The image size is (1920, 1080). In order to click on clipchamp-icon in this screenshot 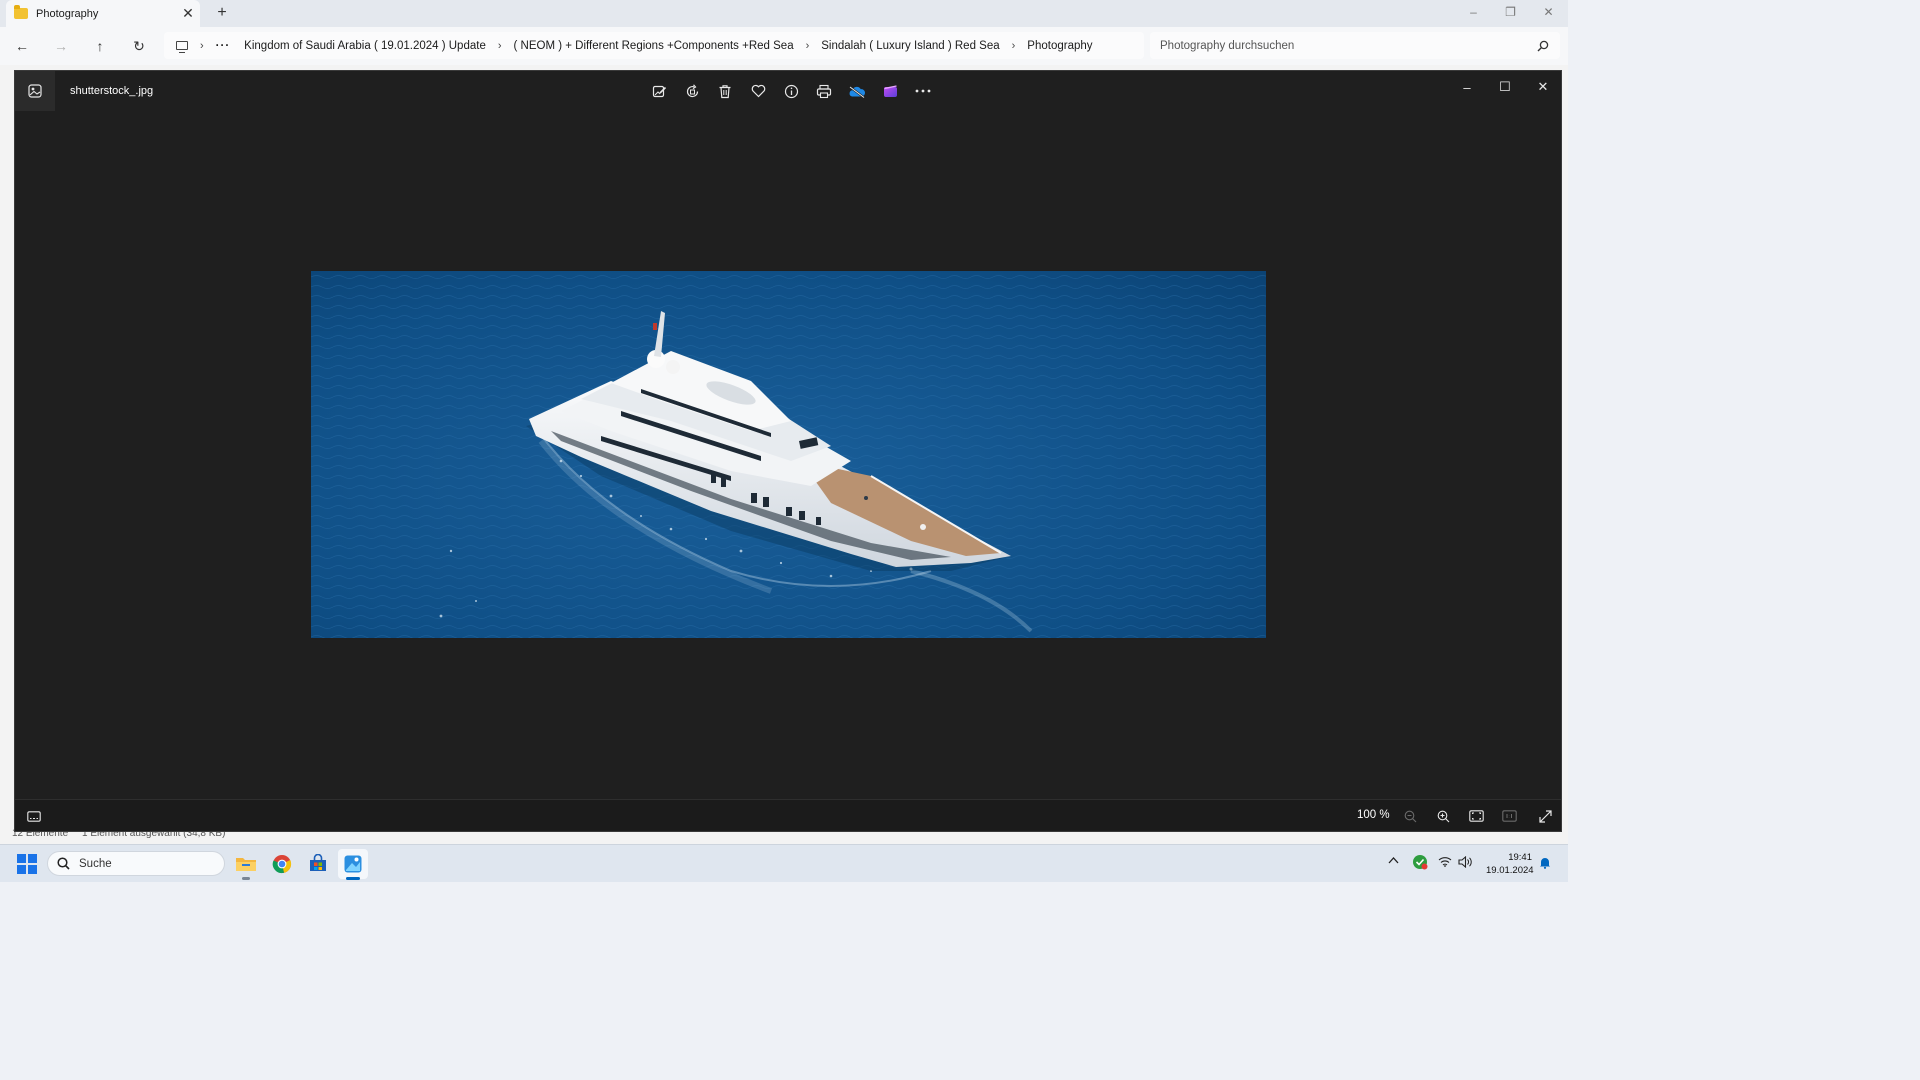, I will do `click(890, 90)`.